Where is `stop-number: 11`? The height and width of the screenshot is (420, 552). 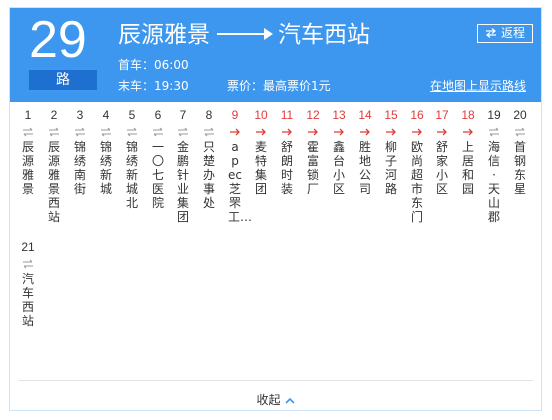
stop-number: 11 is located at coordinates (287, 115).